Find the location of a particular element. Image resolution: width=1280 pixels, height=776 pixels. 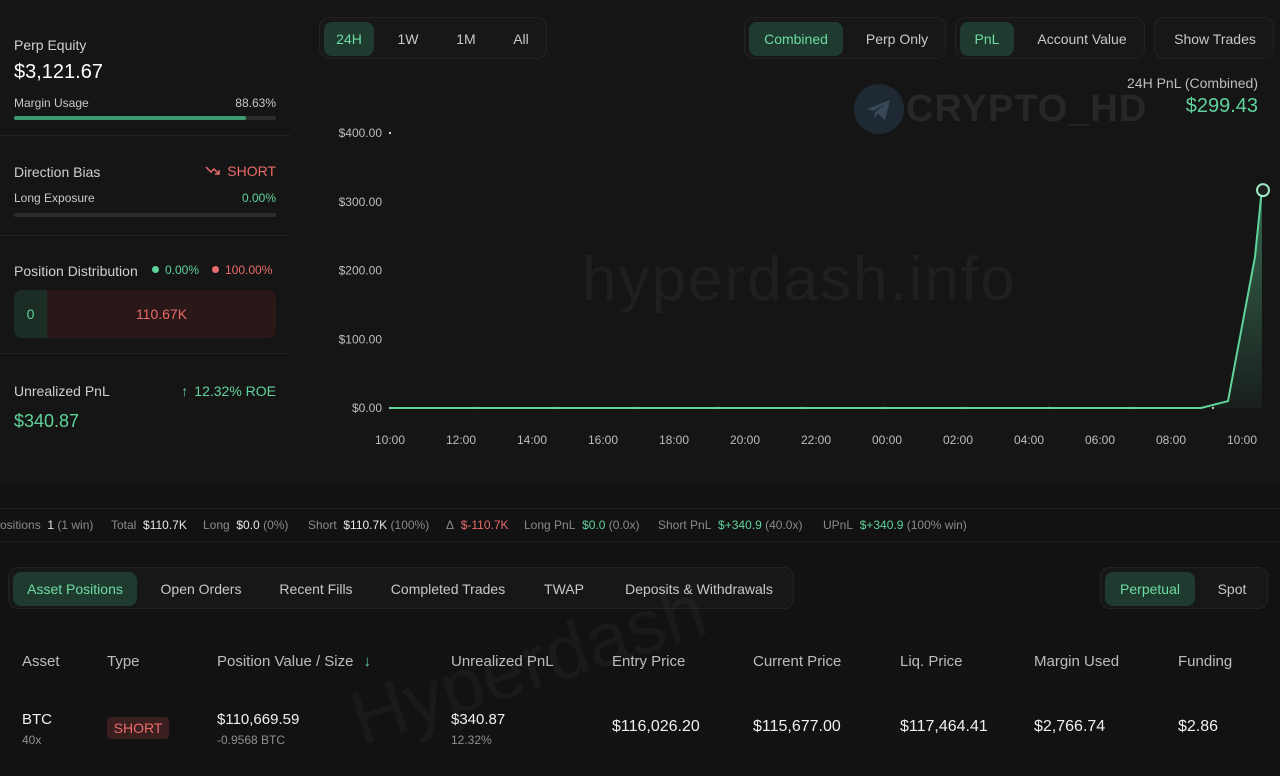

direction-bias-label: Direction Bias is located at coordinates (57, 172).